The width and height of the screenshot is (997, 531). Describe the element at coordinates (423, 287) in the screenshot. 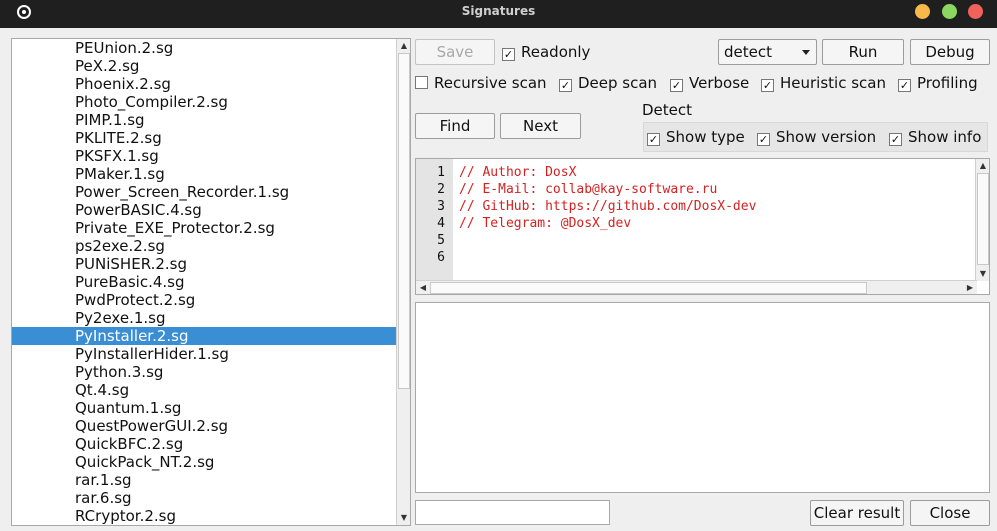

I see `scroll-left-arrow-icon: ◀` at that location.